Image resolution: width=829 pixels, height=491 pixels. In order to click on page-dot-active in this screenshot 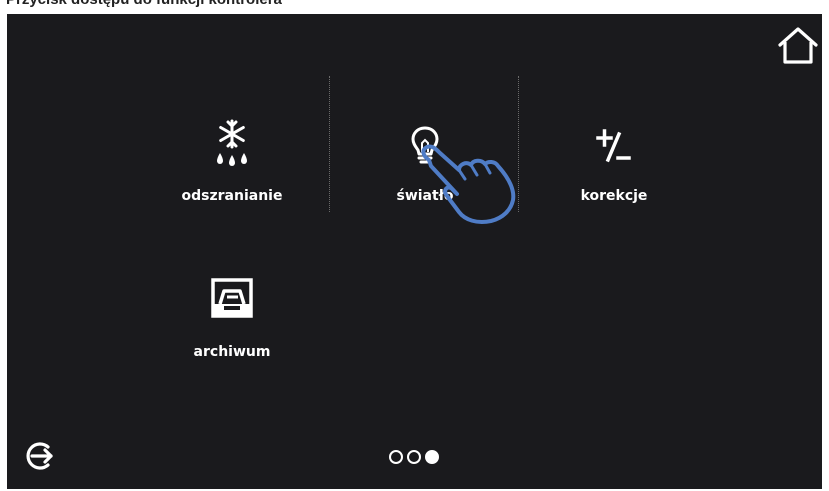, I will do `click(432, 457)`.